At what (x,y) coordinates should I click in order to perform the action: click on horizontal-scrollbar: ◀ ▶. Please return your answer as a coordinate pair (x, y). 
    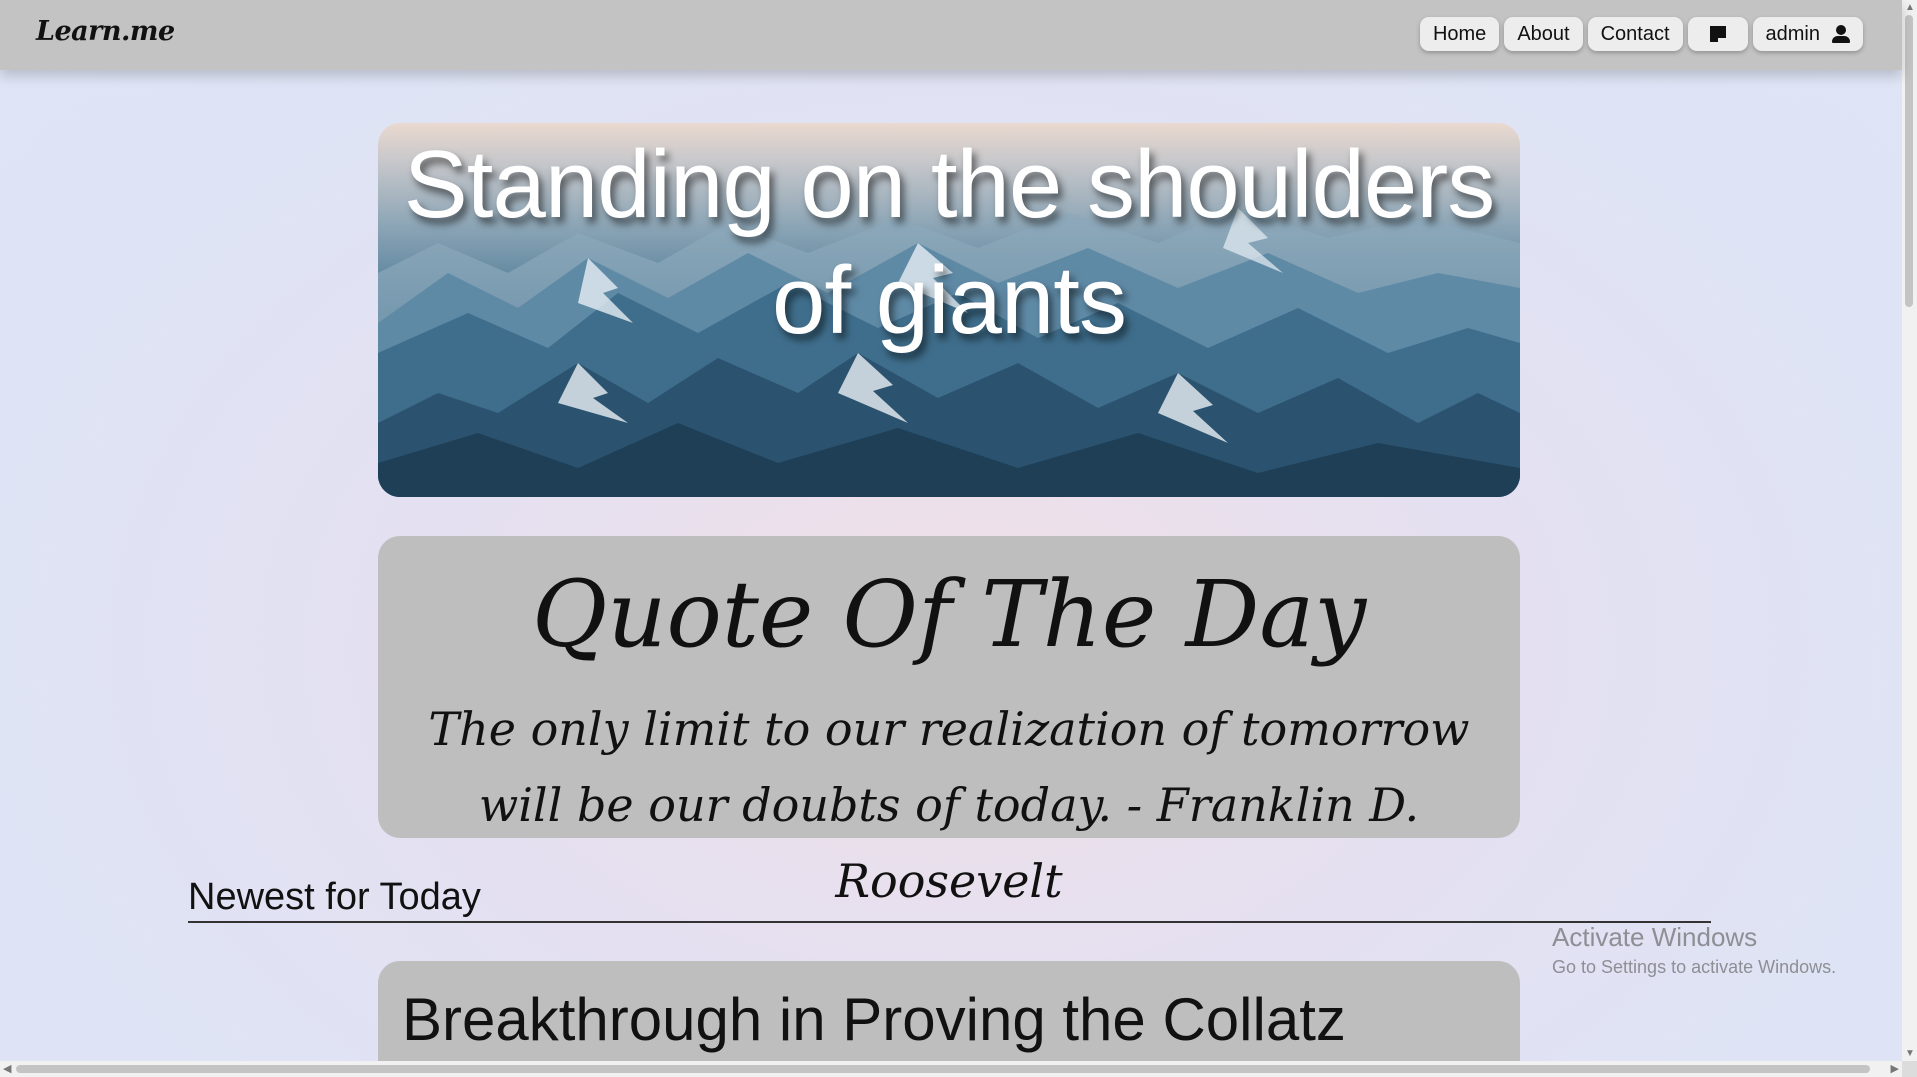
    Looking at the image, I should click on (951, 1069).